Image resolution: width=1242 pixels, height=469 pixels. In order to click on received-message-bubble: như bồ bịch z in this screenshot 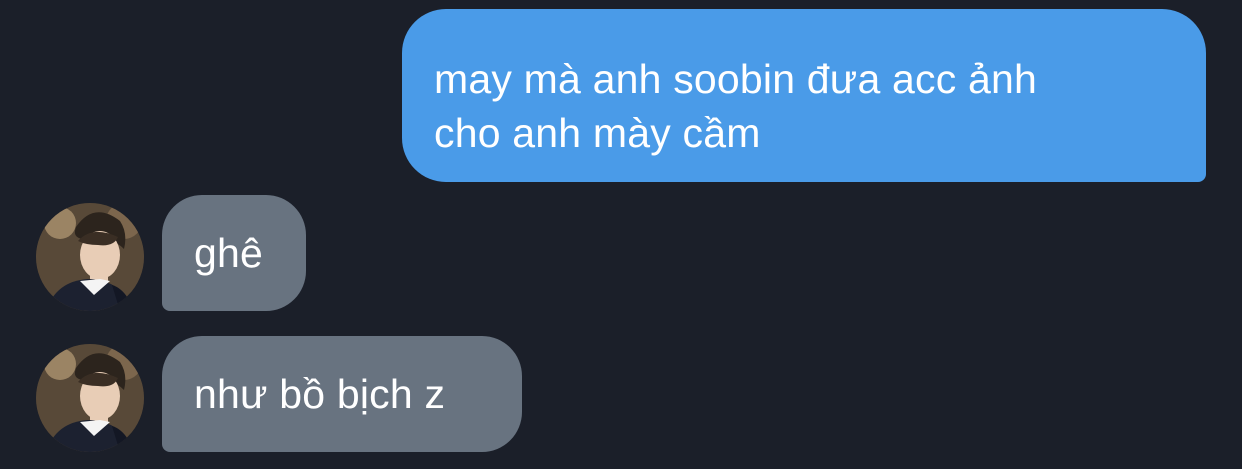, I will do `click(342, 394)`.